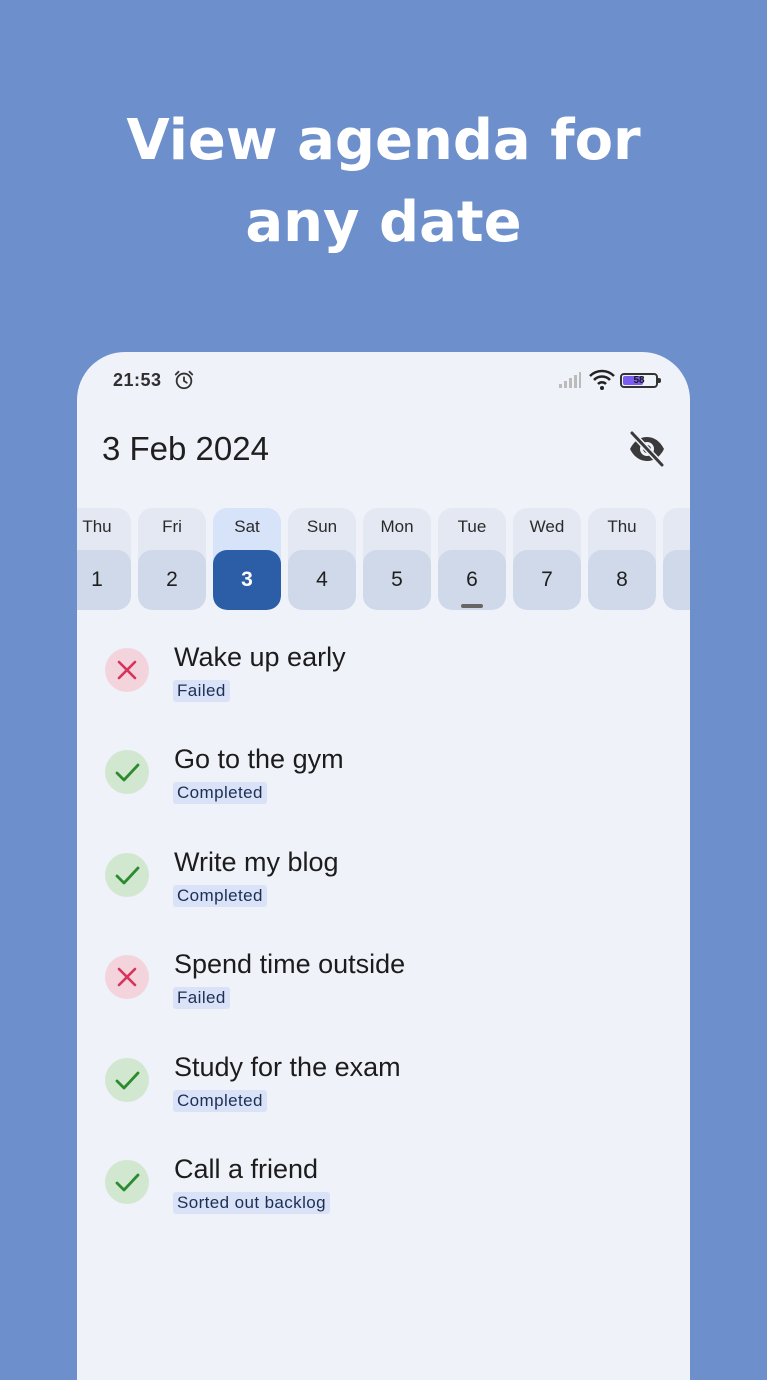  What do you see at coordinates (547, 526) in the screenshot?
I see `day-name: Wed` at bounding box center [547, 526].